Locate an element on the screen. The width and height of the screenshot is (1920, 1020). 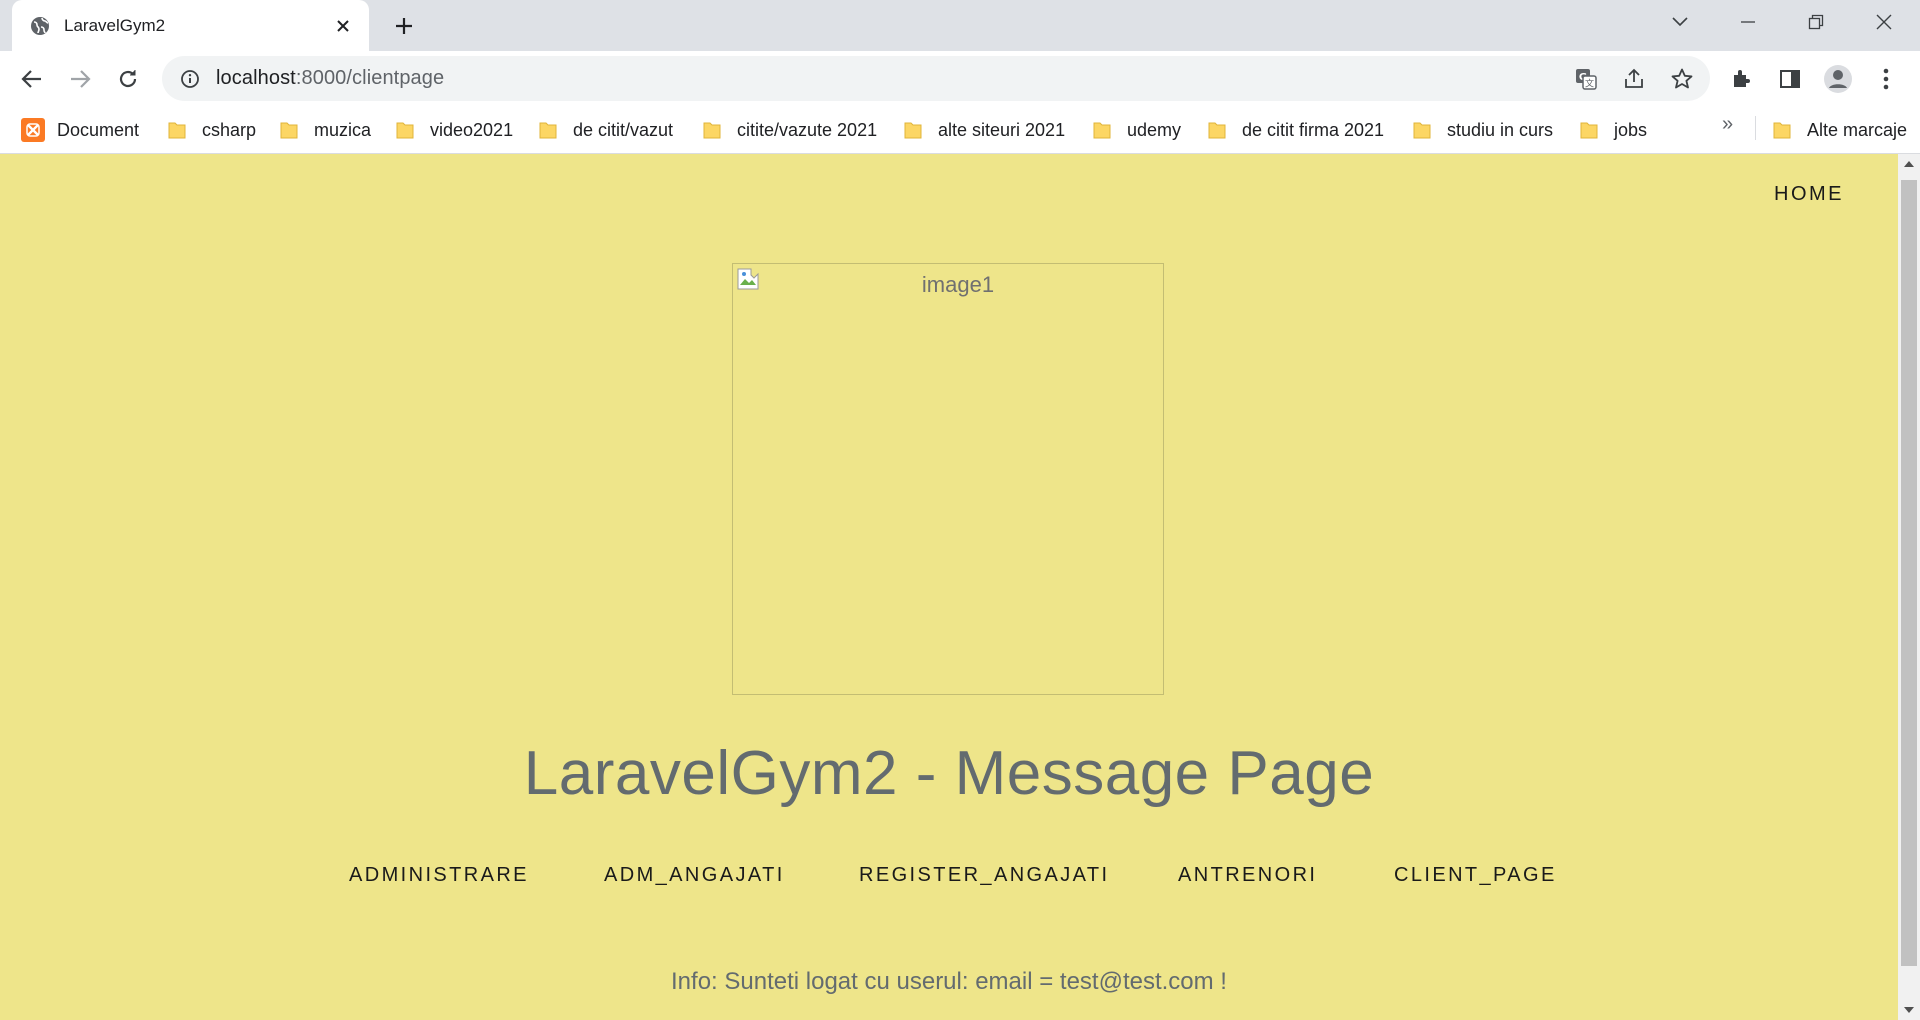
bookmark-video2021: video2021 is located at coordinates (454, 130).